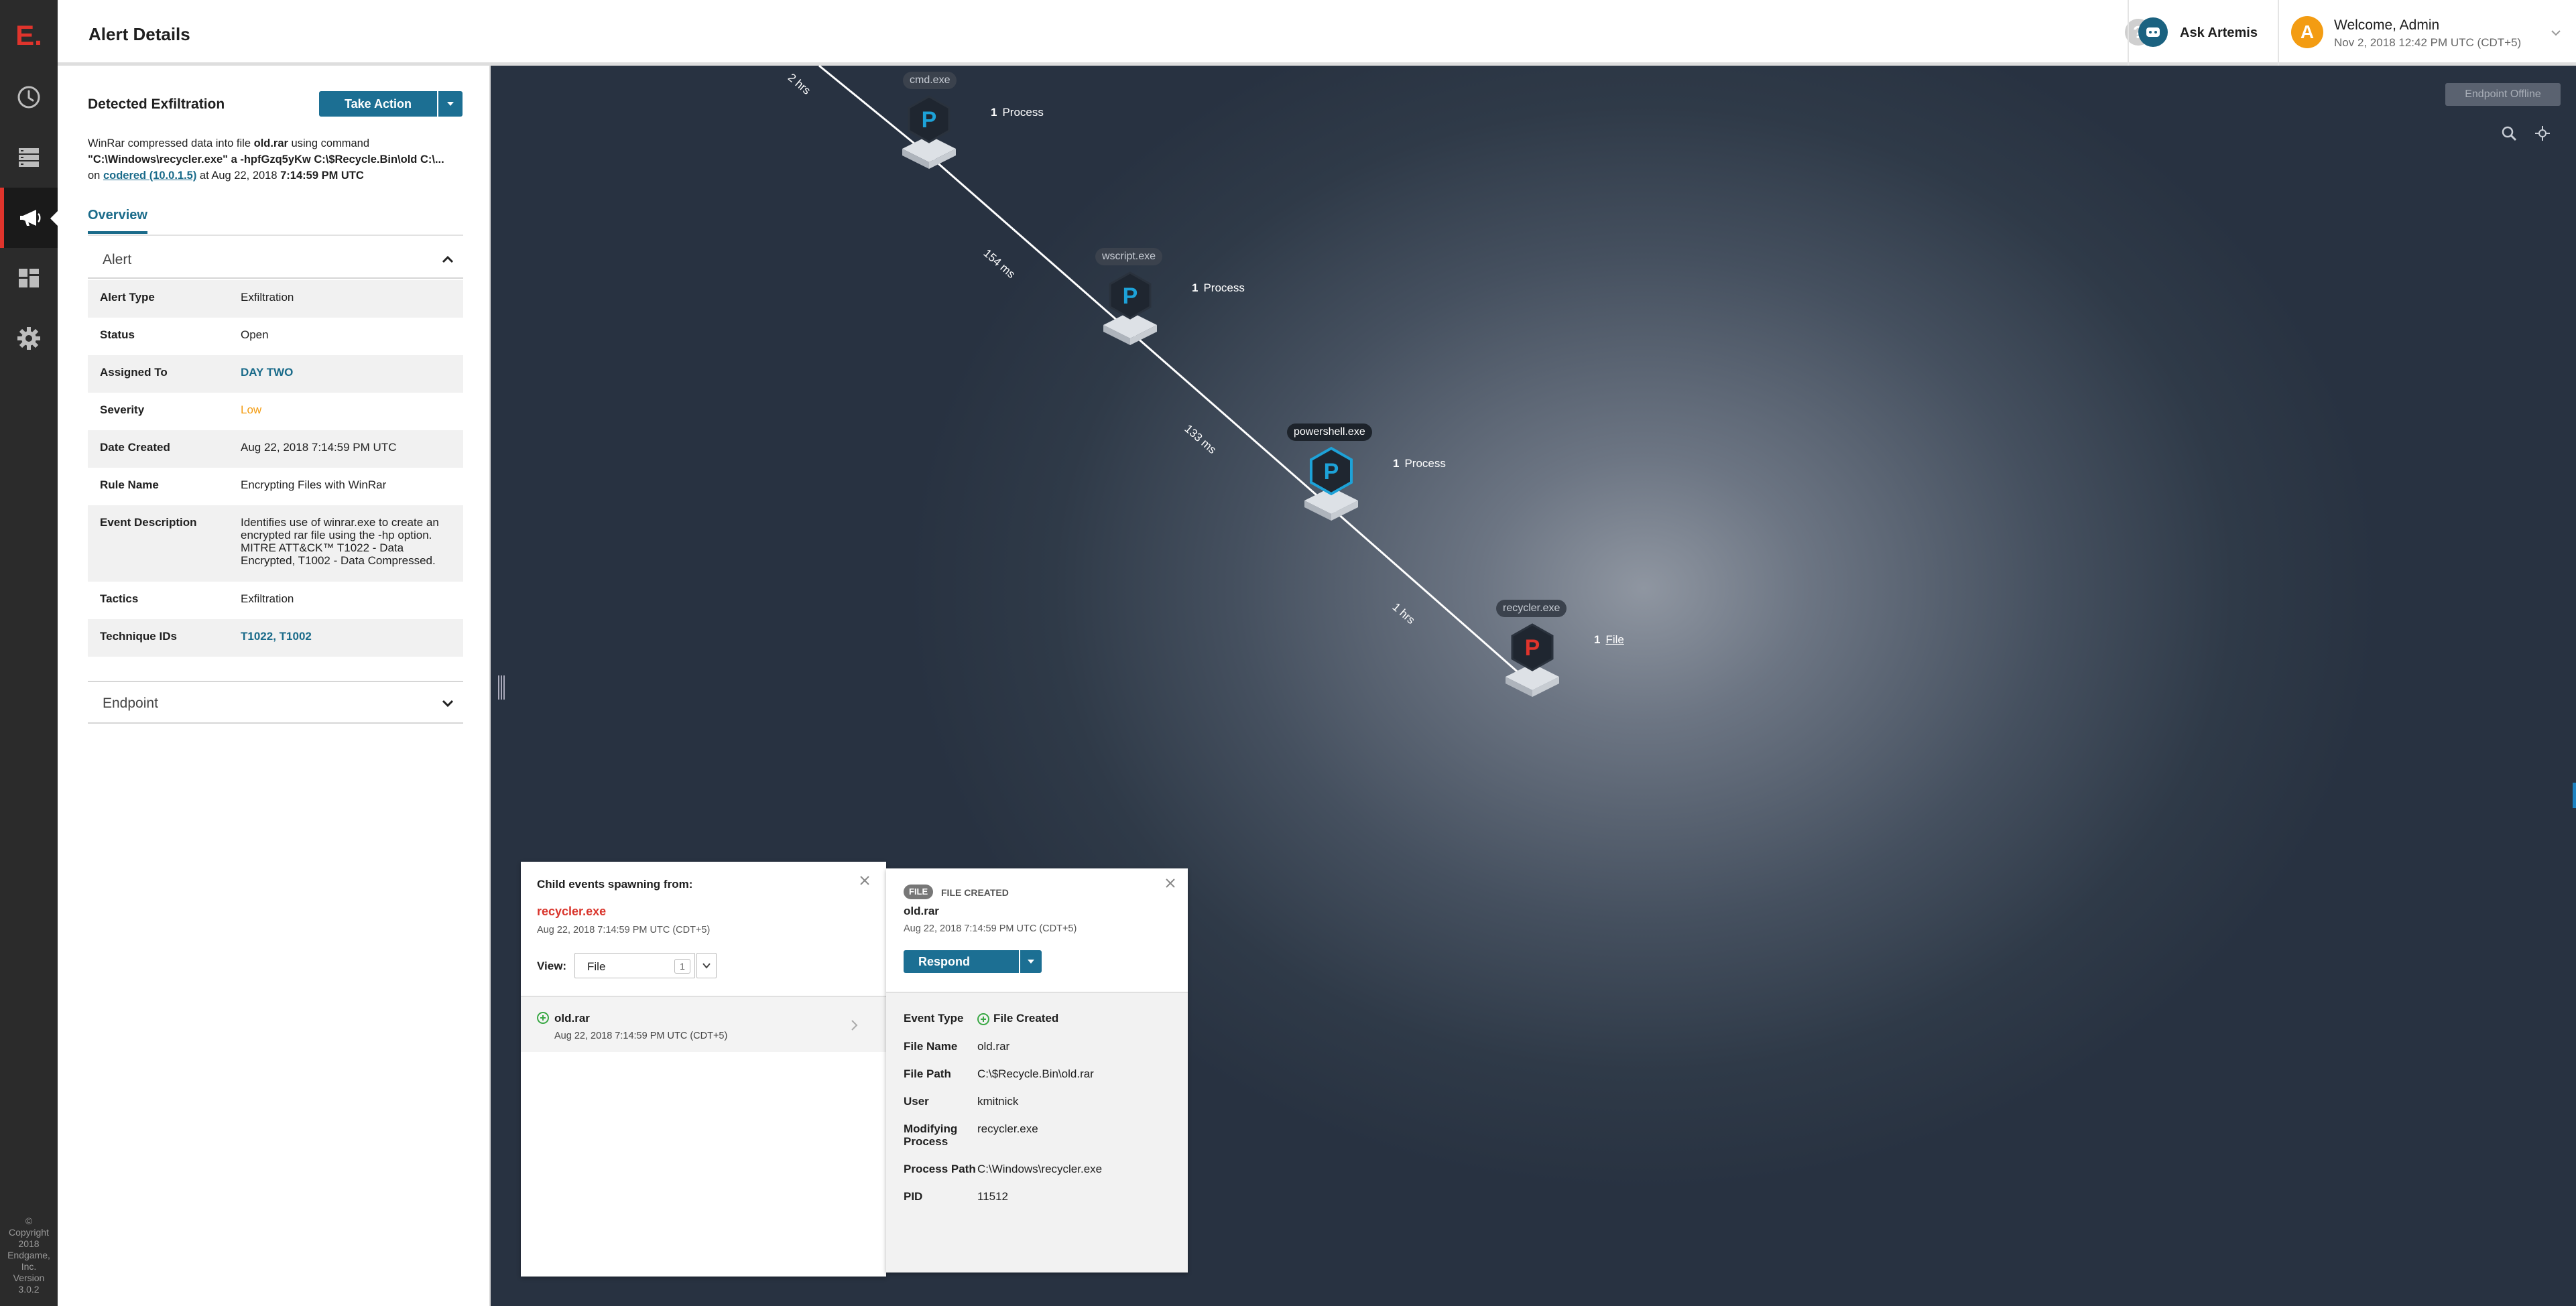 The height and width of the screenshot is (1306, 2576). I want to click on alert-field-row: Alert Type Exfiltration, so click(275, 299).